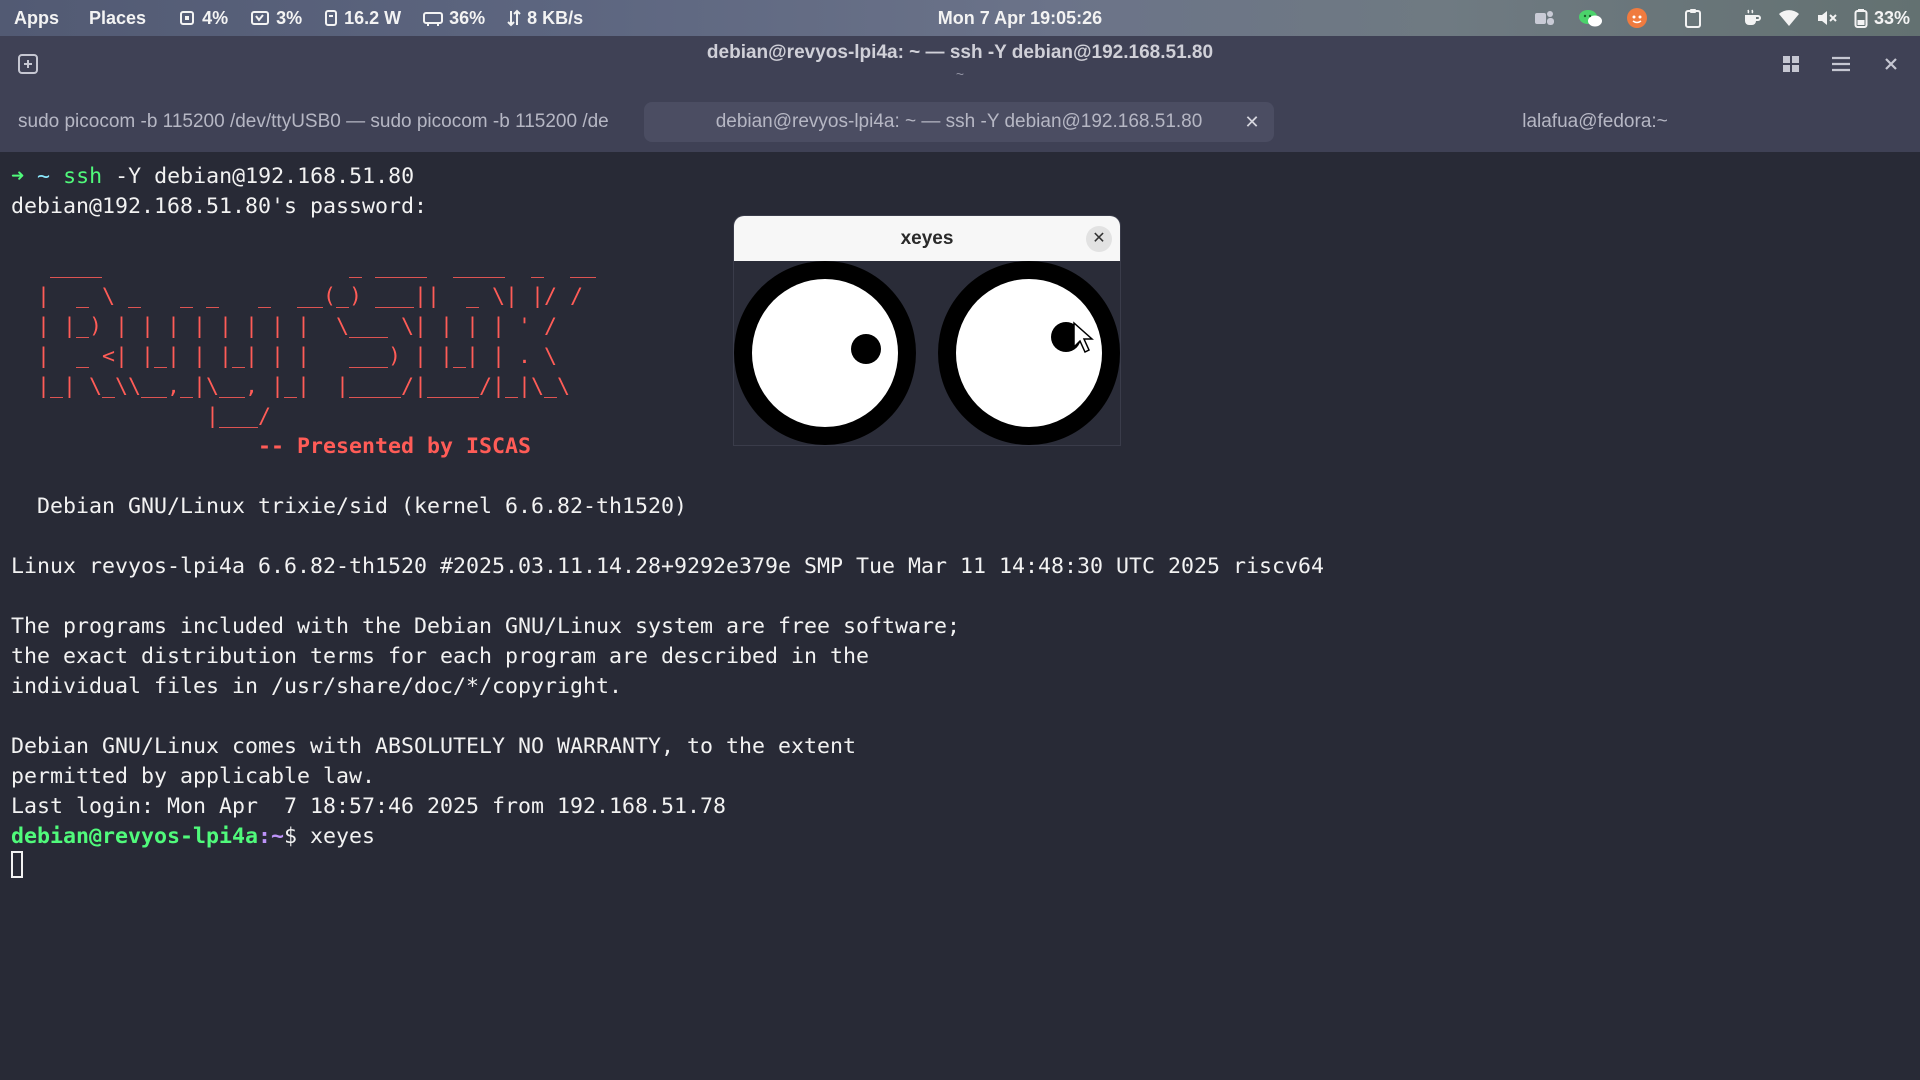 This screenshot has width=1920, height=1080. What do you see at coordinates (514, 18) in the screenshot?
I see `network-icon` at bounding box center [514, 18].